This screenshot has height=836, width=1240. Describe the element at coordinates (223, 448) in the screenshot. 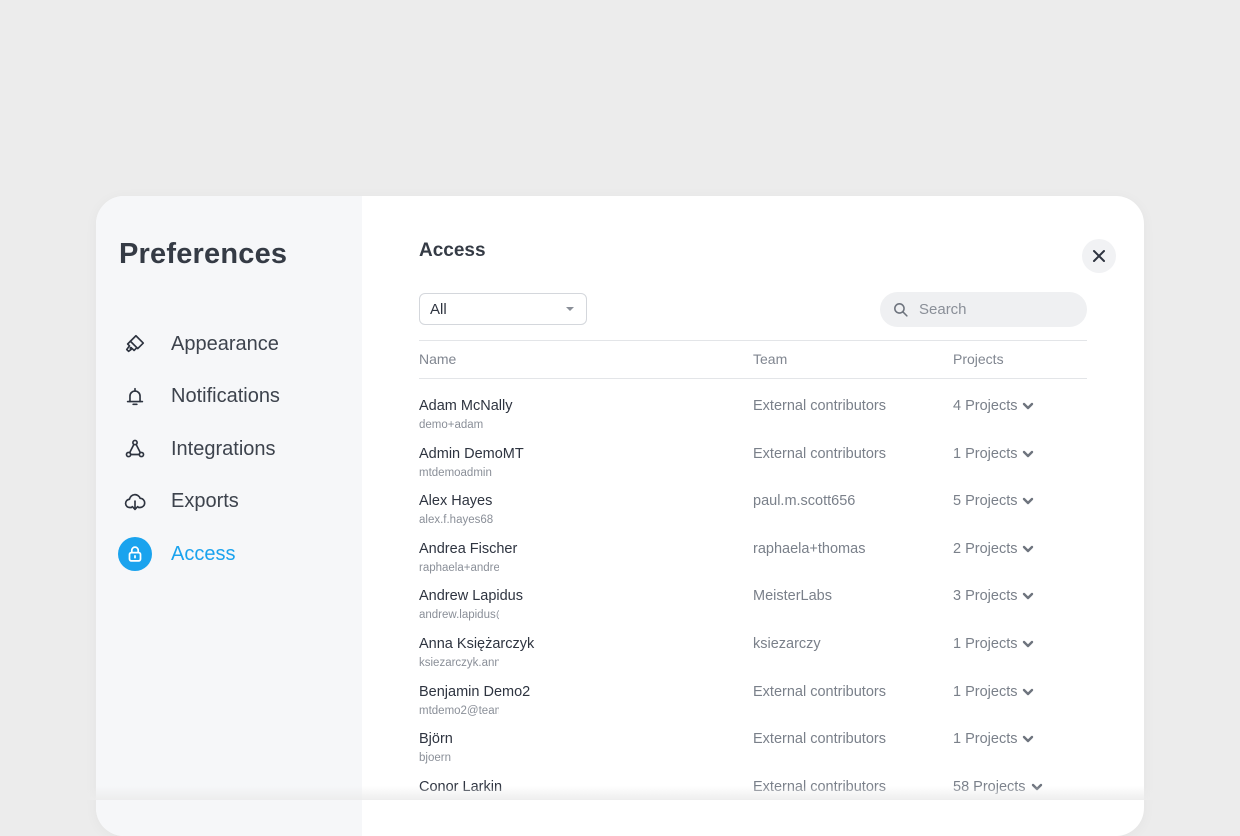

I see `sidebar-item-label: Integrations` at that location.